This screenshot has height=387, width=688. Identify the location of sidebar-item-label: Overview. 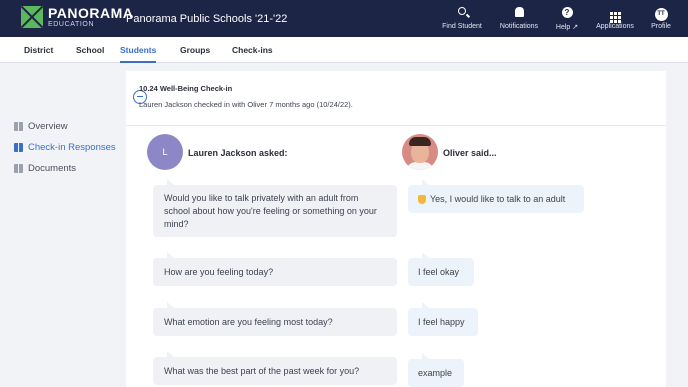
(48, 126).